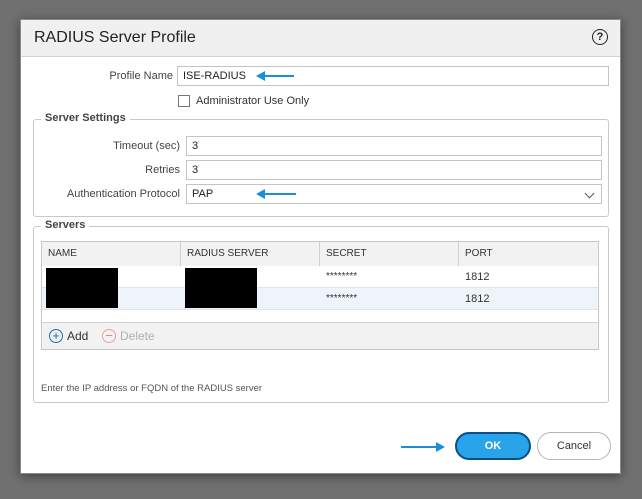 The height and width of the screenshot is (499, 642). What do you see at coordinates (493, 446) in the screenshot?
I see `ok-button: OK` at bounding box center [493, 446].